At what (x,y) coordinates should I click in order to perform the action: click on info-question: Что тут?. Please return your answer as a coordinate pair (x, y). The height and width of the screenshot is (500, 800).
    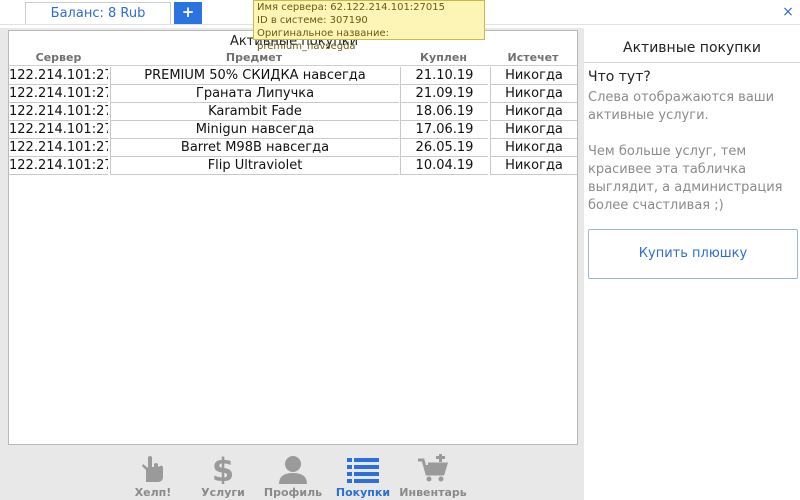
    Looking at the image, I should click on (619, 77).